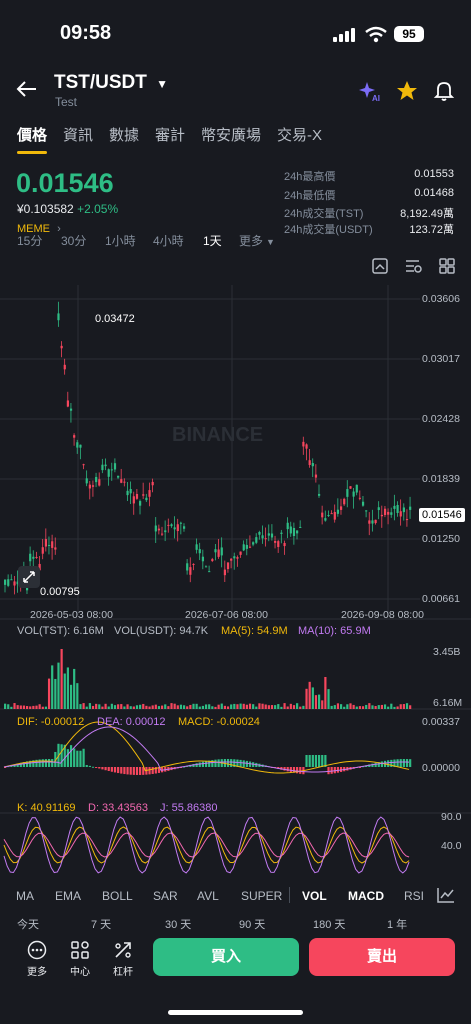 This screenshot has height=1024, width=471. What do you see at coordinates (257, 240) in the screenshot?
I see `timeframe-more: 更多 ▼` at bounding box center [257, 240].